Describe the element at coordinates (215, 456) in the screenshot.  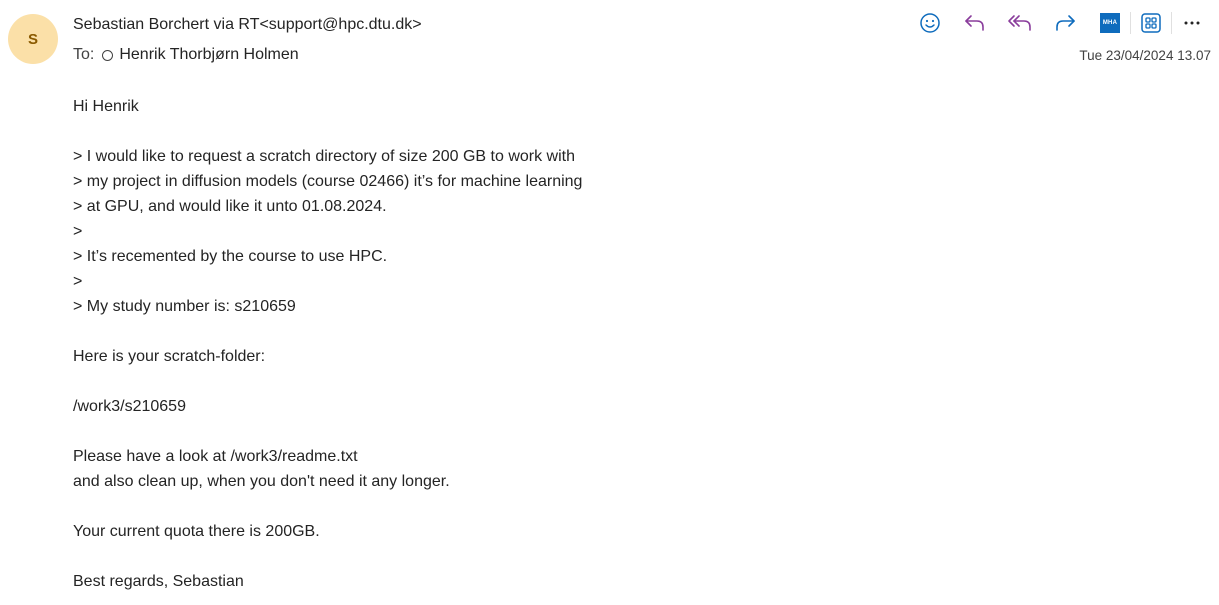
I see `body-line: Please have a look at /work3/readme.txt` at that location.